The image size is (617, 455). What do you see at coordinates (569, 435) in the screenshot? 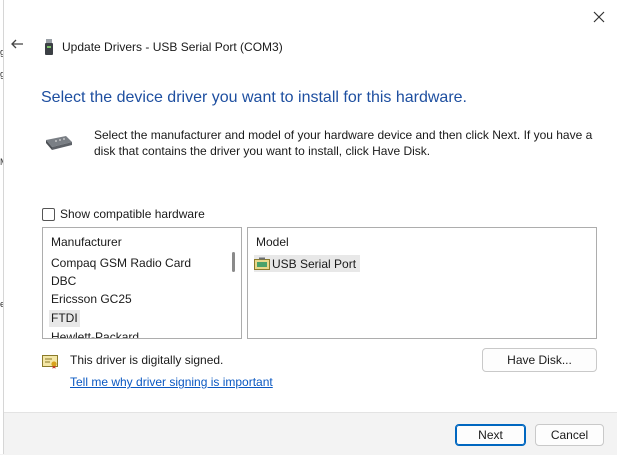
I see `cancel-button: Cancel` at bounding box center [569, 435].